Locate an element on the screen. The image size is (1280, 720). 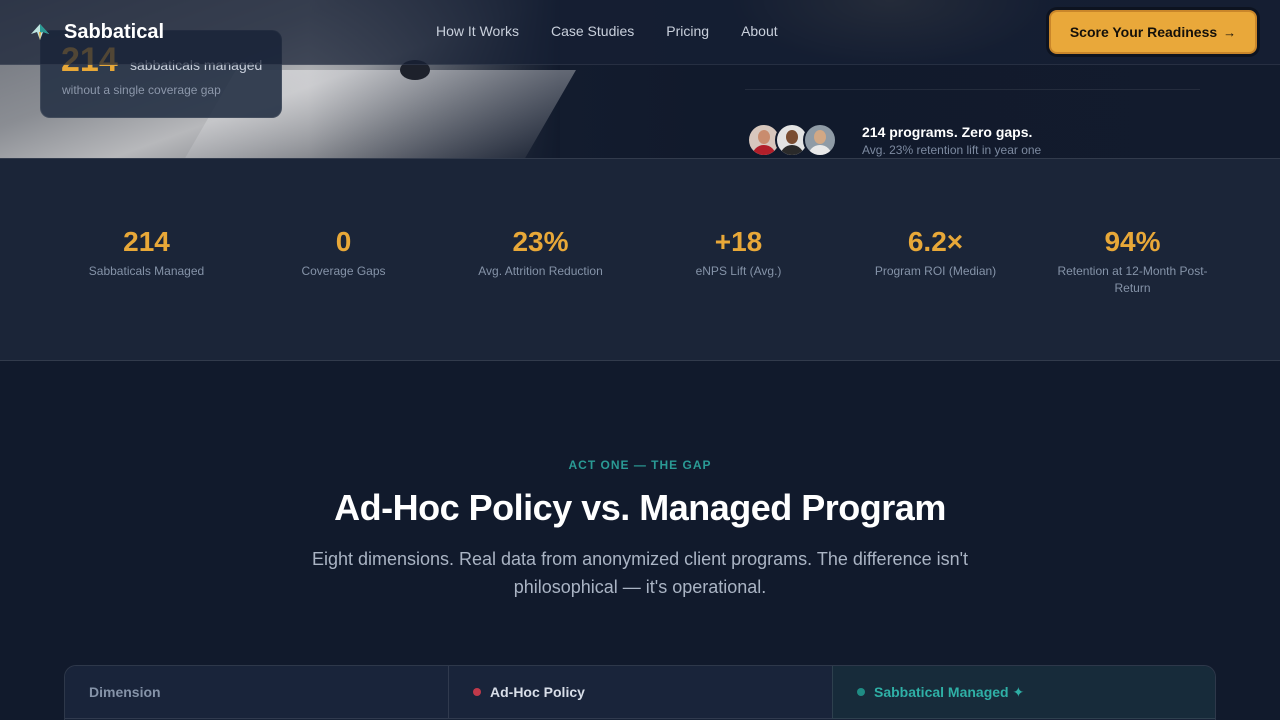
stat-item: 0 Coverage Gaps is located at coordinates (343, 252).